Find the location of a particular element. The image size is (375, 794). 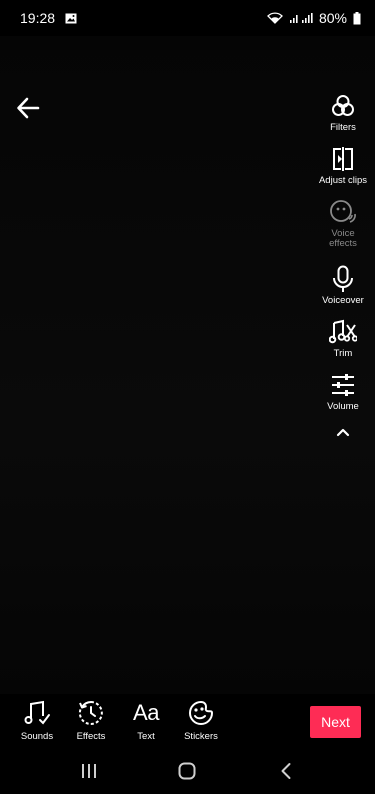

text-aa-icon: Aa is located at coordinates (146, 712).